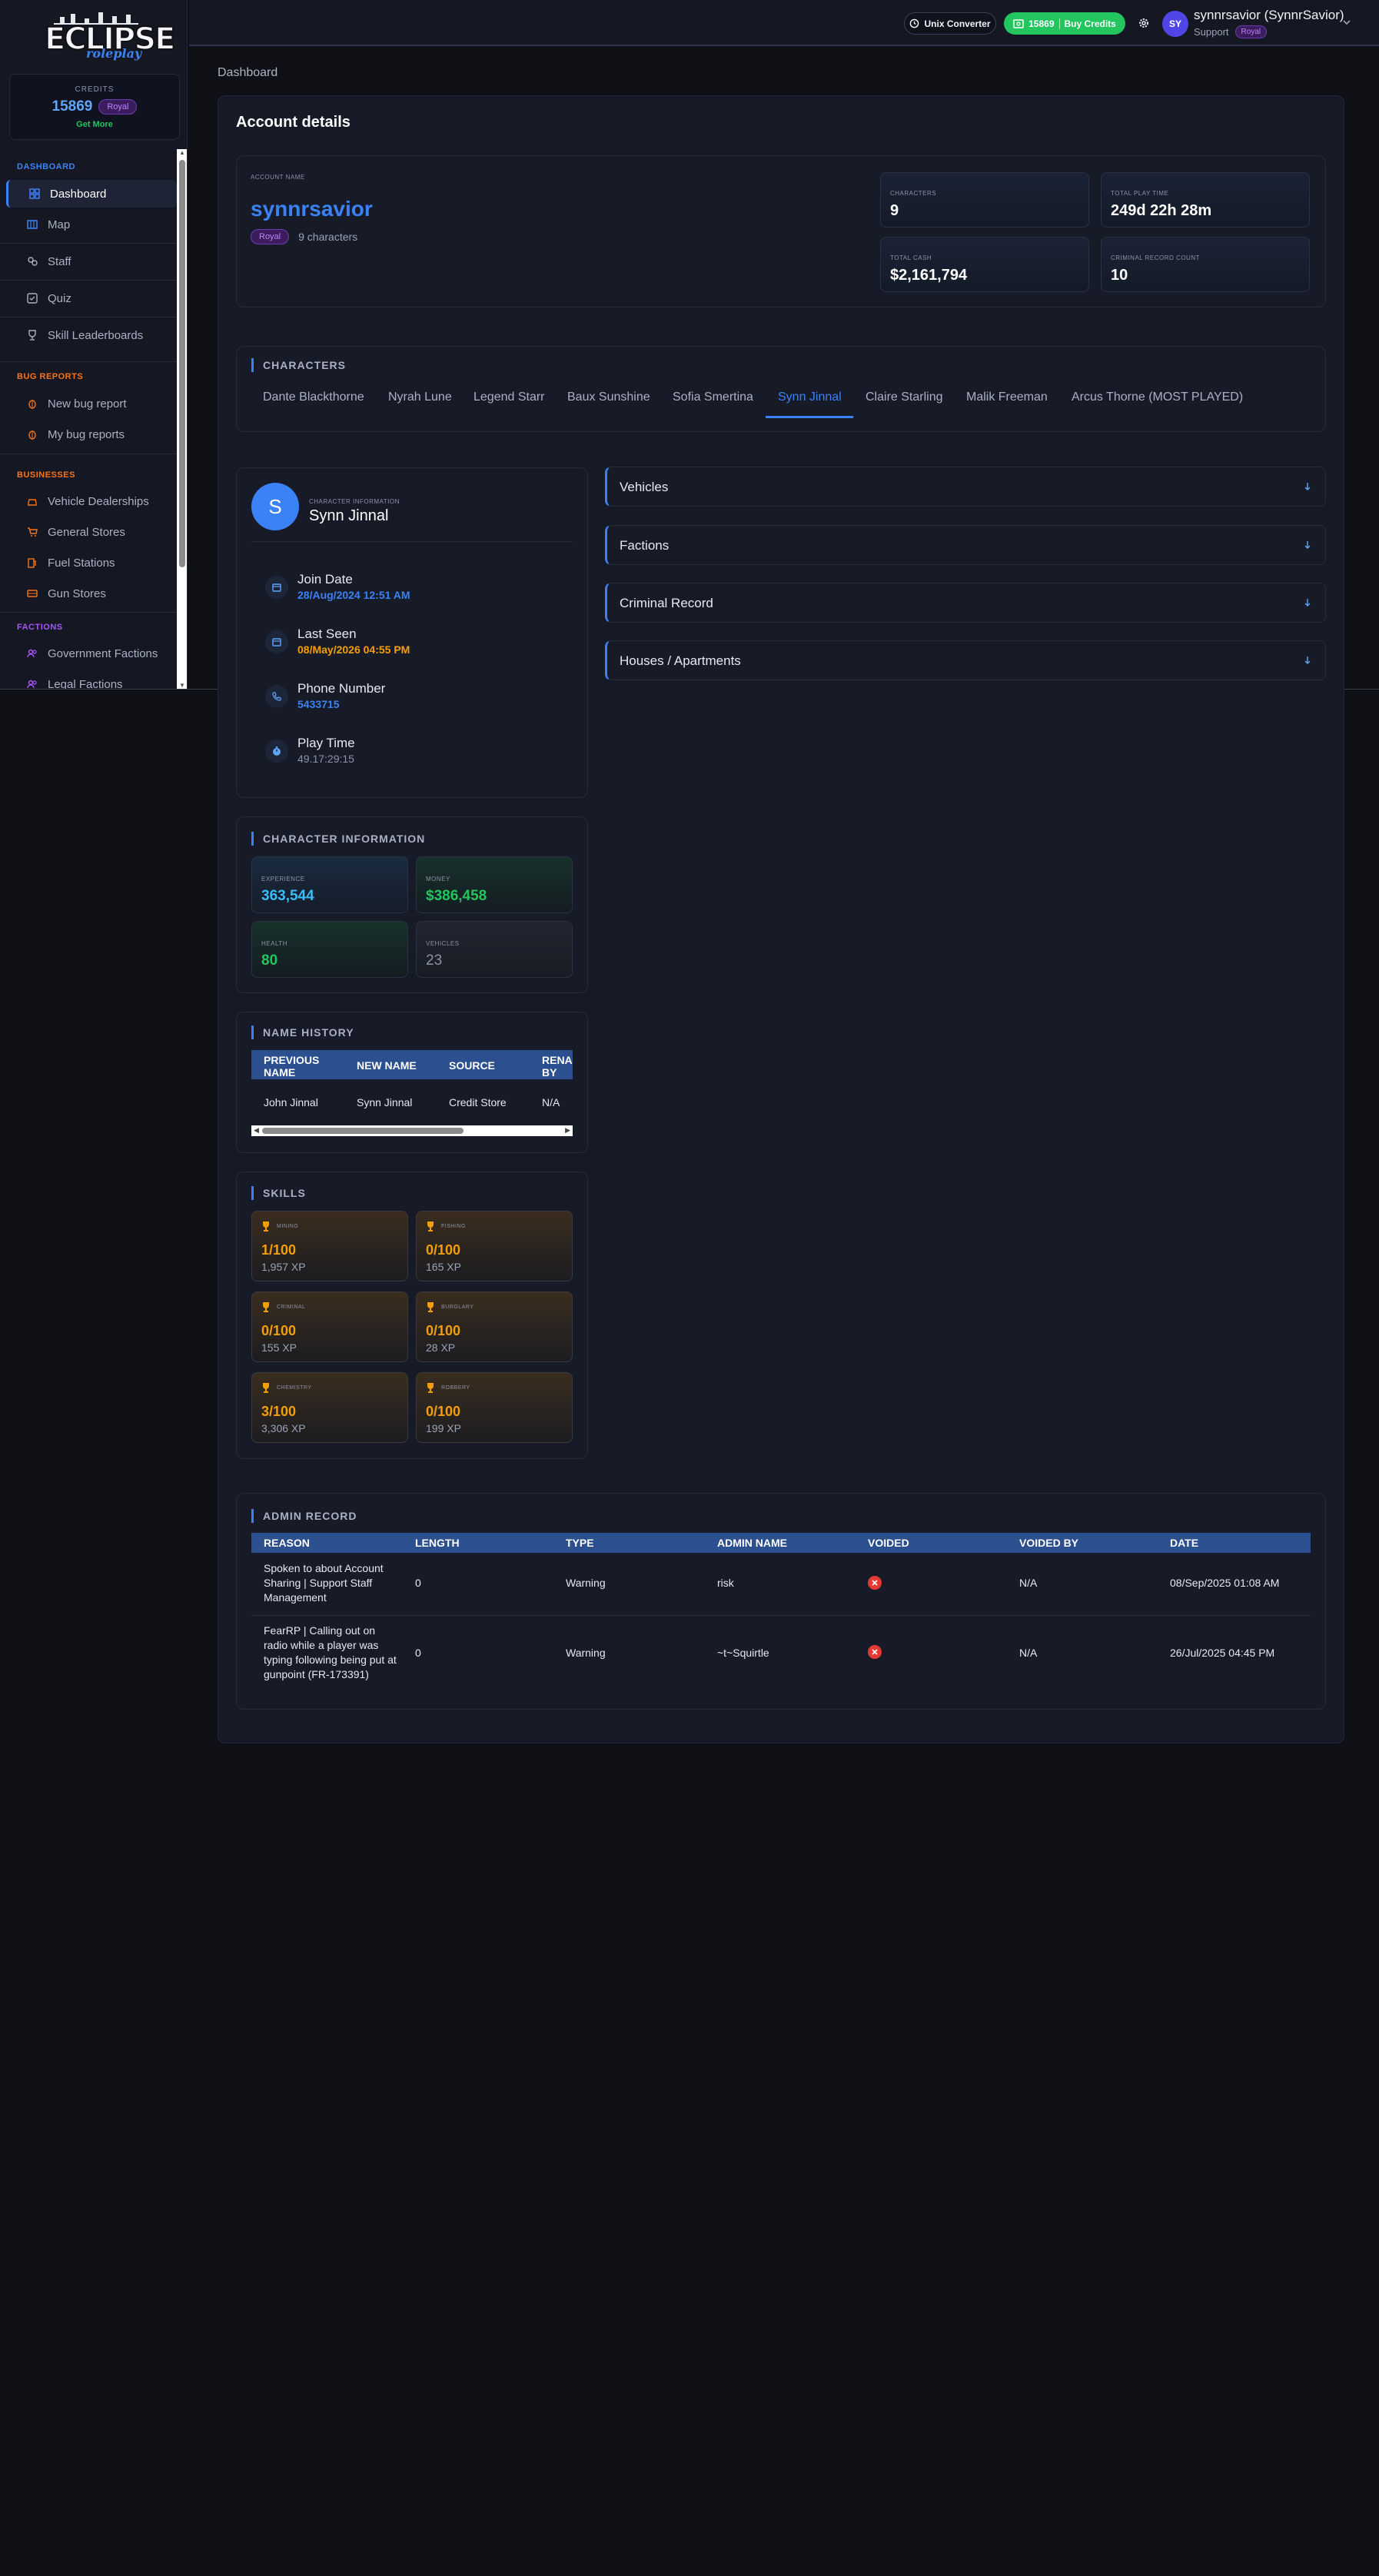 The image size is (1379, 2576). What do you see at coordinates (1007, 398) in the screenshot?
I see `tab-character: Malik Freeman` at bounding box center [1007, 398].